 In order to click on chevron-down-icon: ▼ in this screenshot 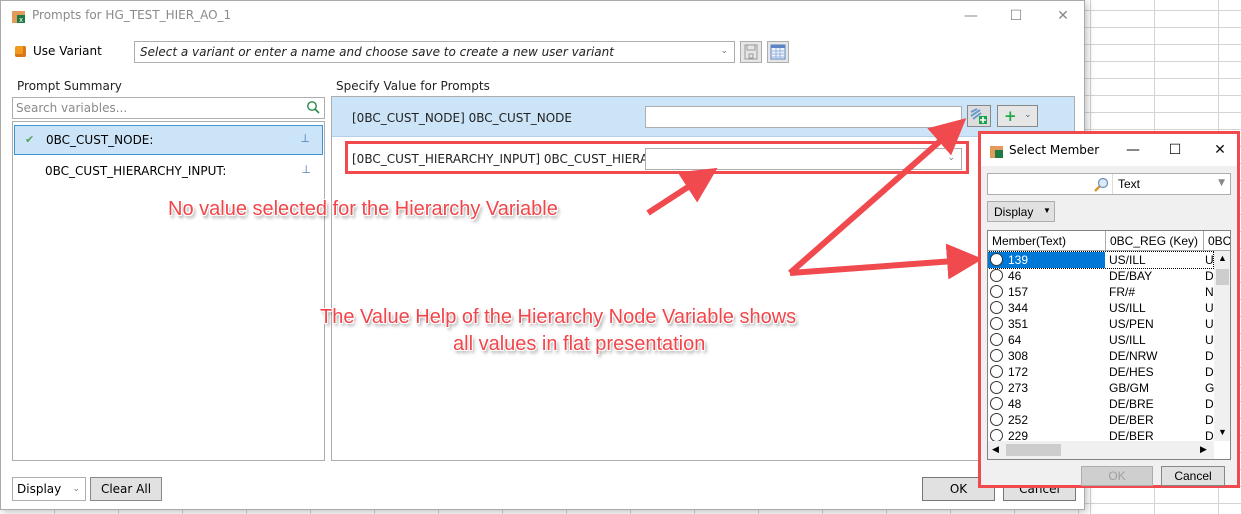, I will do `click(1221, 183)`.